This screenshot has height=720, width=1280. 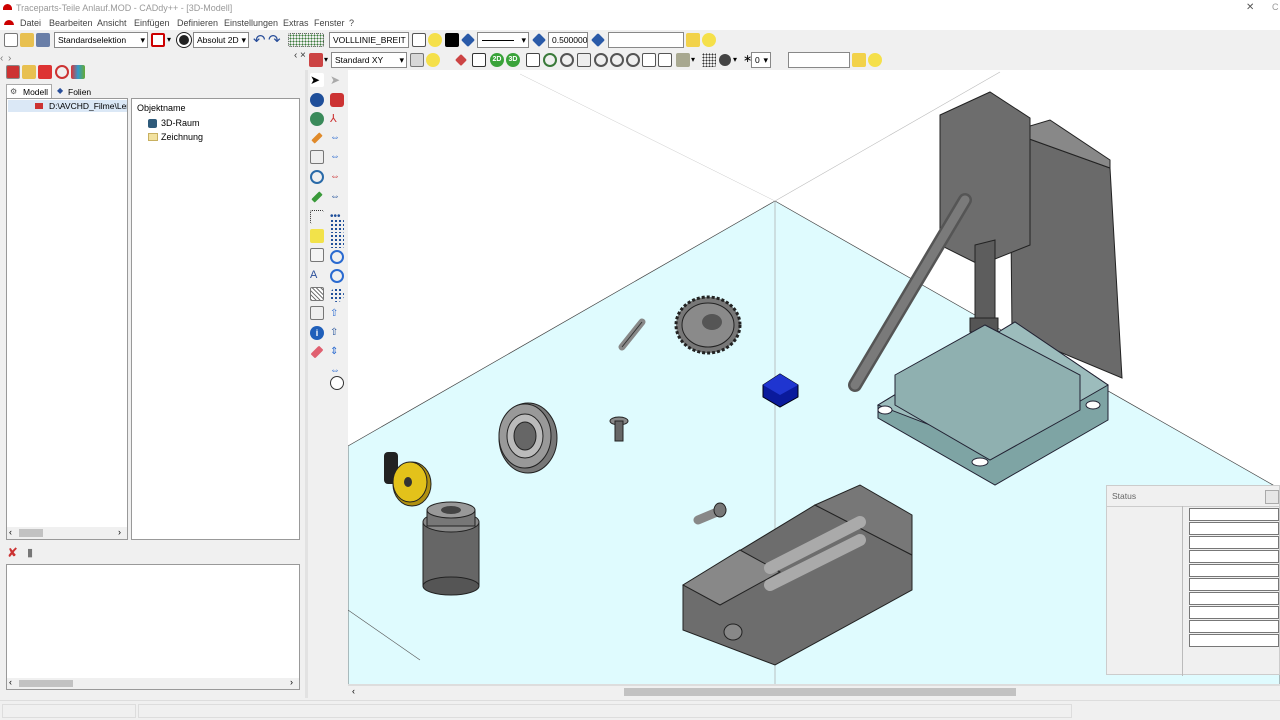 I want to click on system-menu-icon, so click(x=9, y=22).